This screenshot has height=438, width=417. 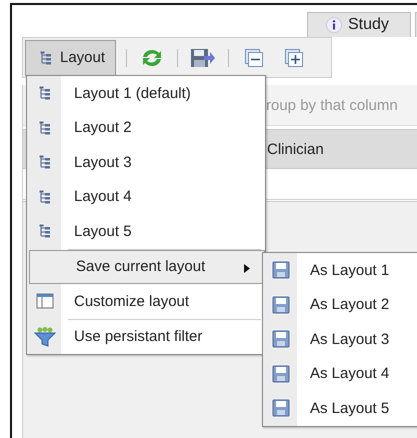 I want to click on menu-item: Layout 1 (default), so click(x=146, y=93).